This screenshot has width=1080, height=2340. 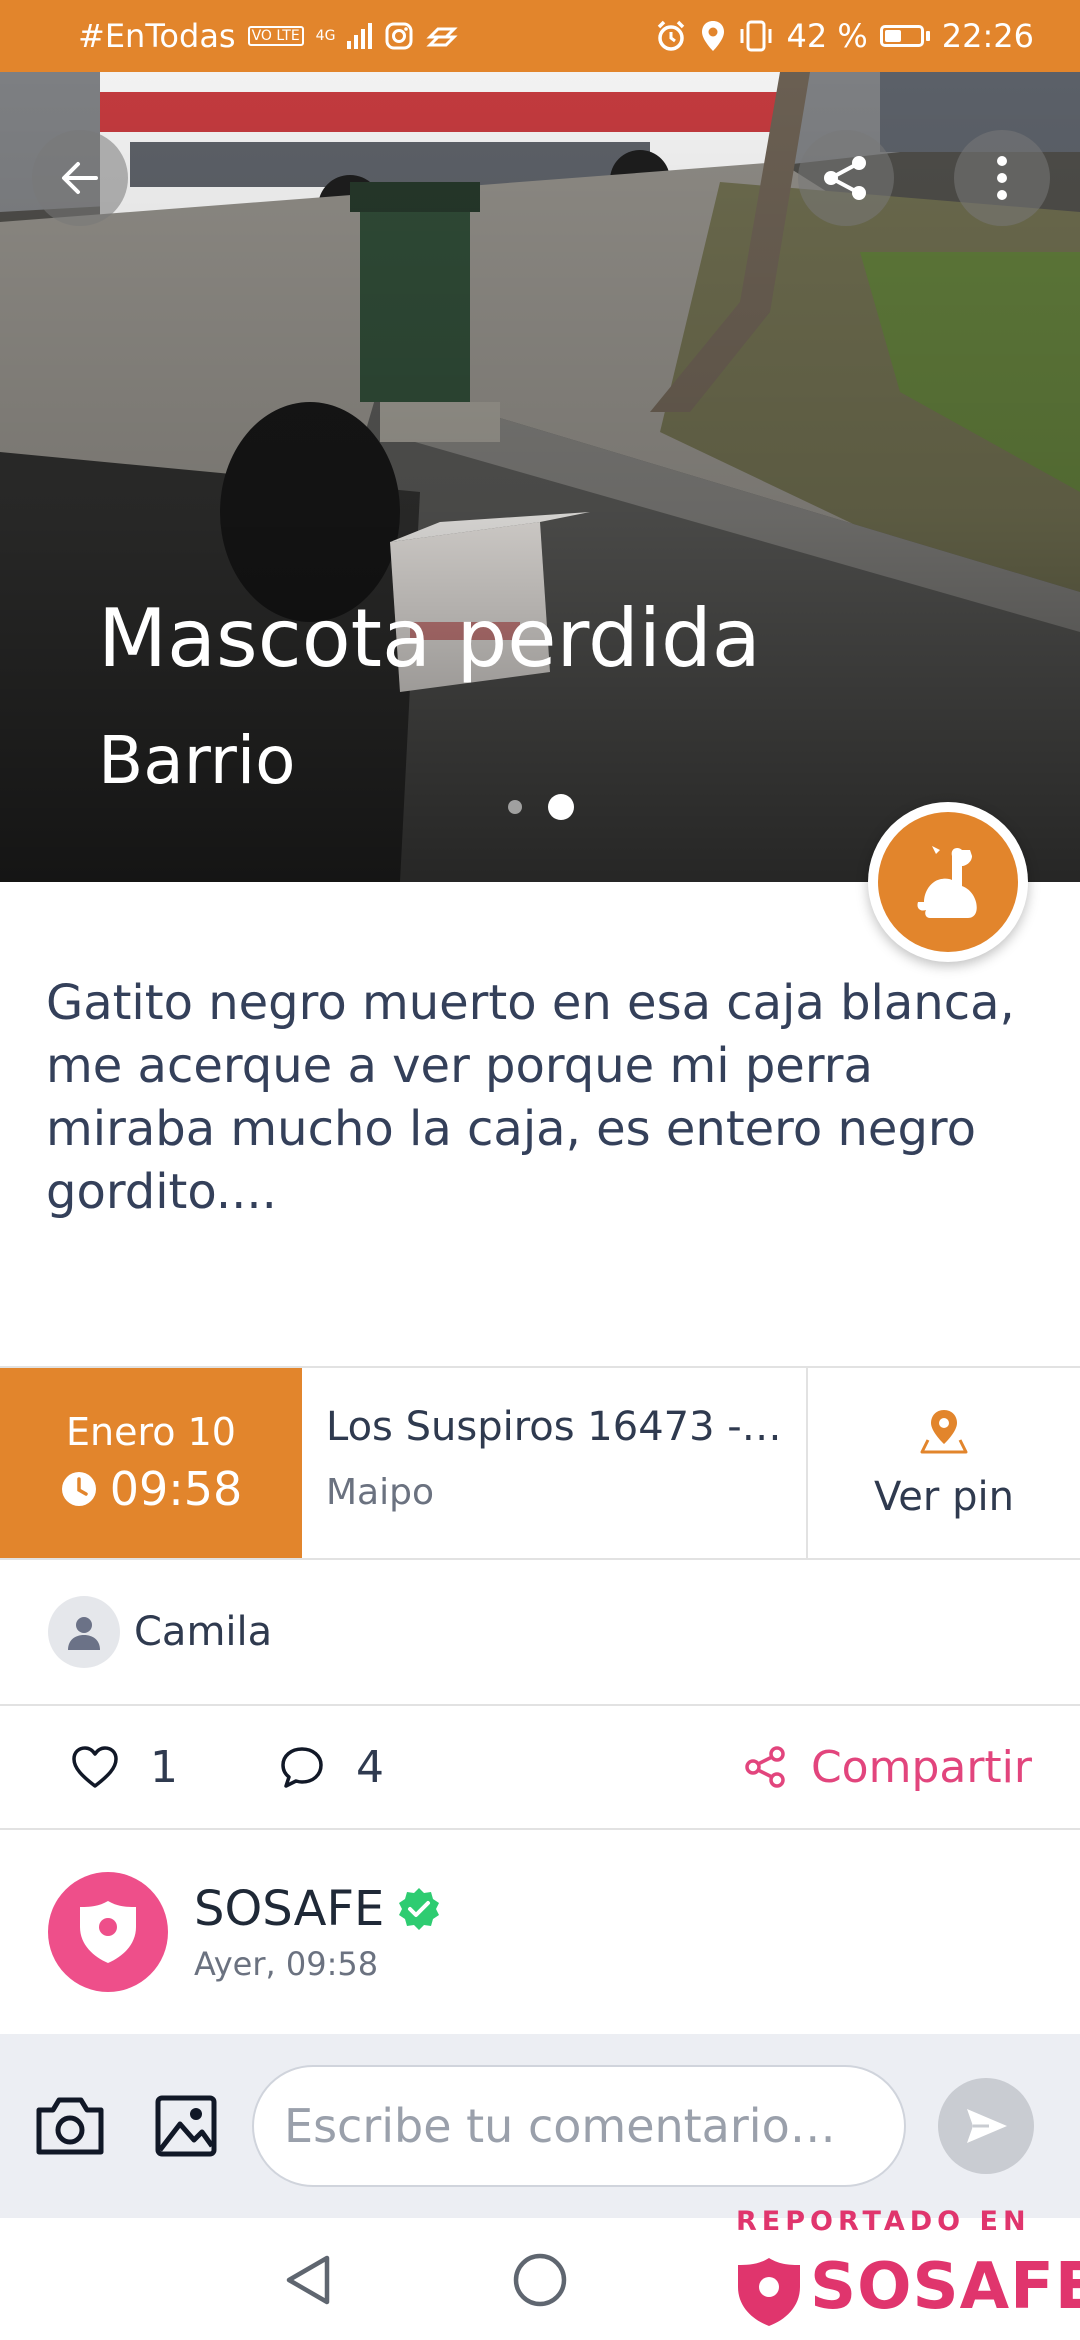 I want to click on post-author-name: Camila, so click(x=203, y=1632).